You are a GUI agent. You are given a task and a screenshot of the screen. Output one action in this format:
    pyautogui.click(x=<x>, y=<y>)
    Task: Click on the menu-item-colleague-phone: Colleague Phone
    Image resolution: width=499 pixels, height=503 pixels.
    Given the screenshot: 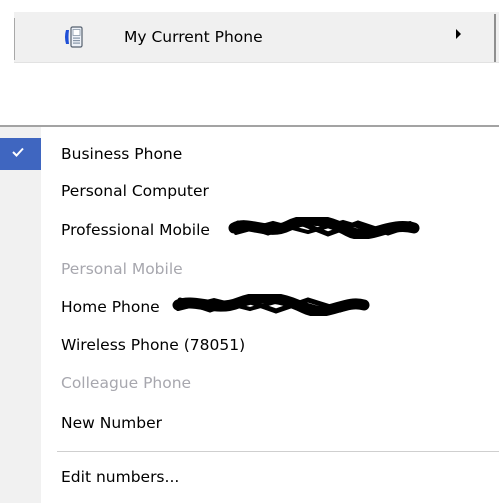 What is the action you would take?
    pyautogui.click(x=249, y=383)
    